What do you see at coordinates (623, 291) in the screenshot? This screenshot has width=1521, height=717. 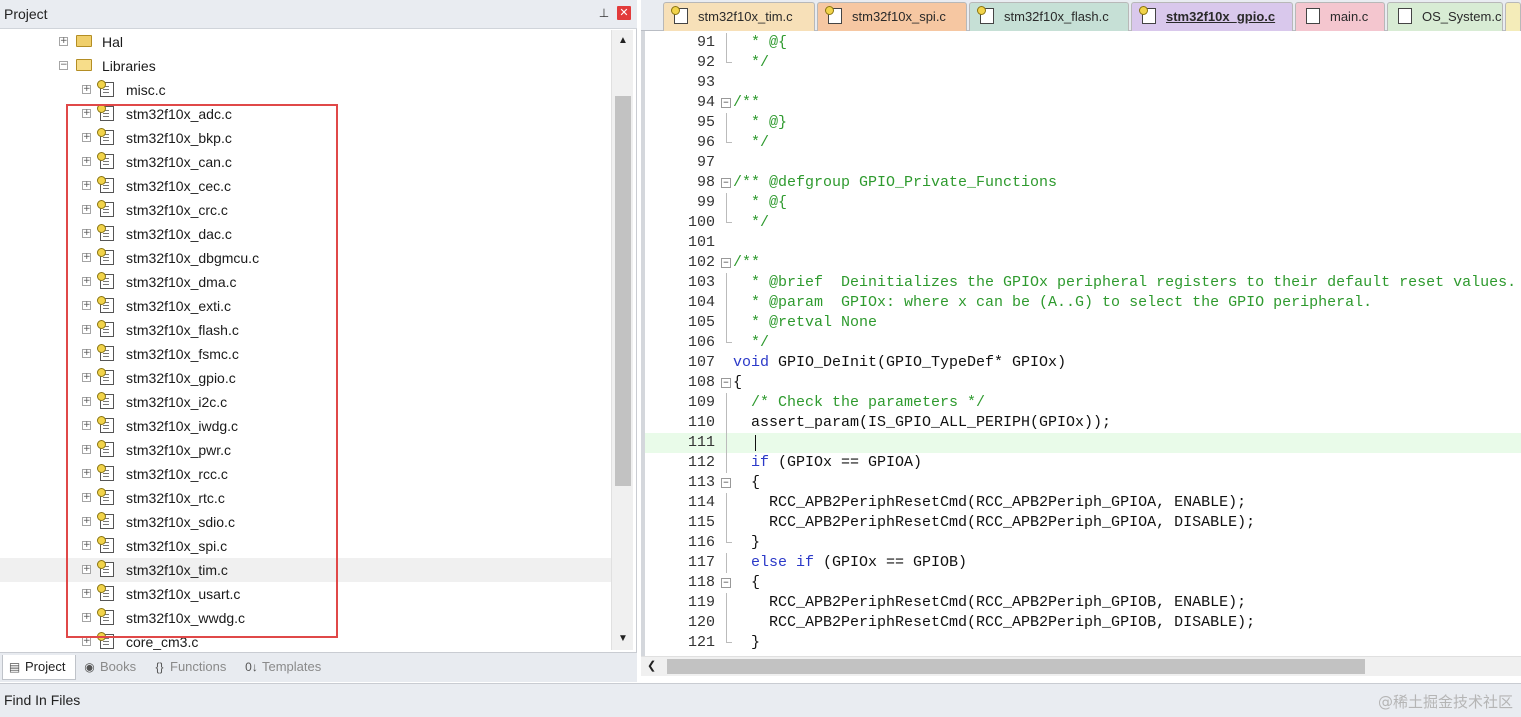 I see `scrollbar-thumb` at bounding box center [623, 291].